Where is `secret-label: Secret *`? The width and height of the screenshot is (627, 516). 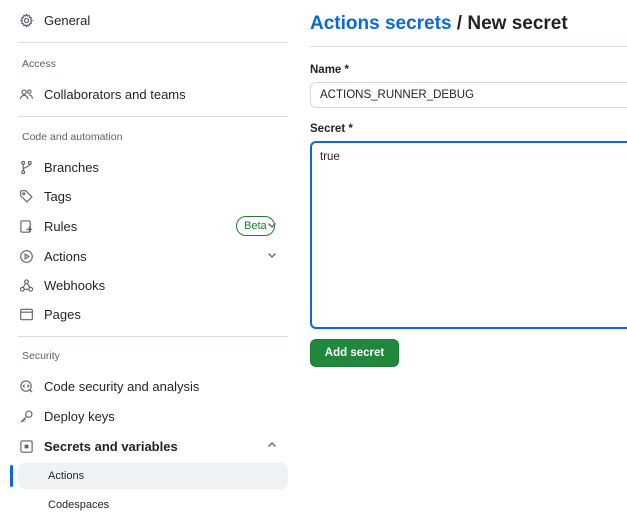 secret-label: Secret * is located at coordinates (331, 129).